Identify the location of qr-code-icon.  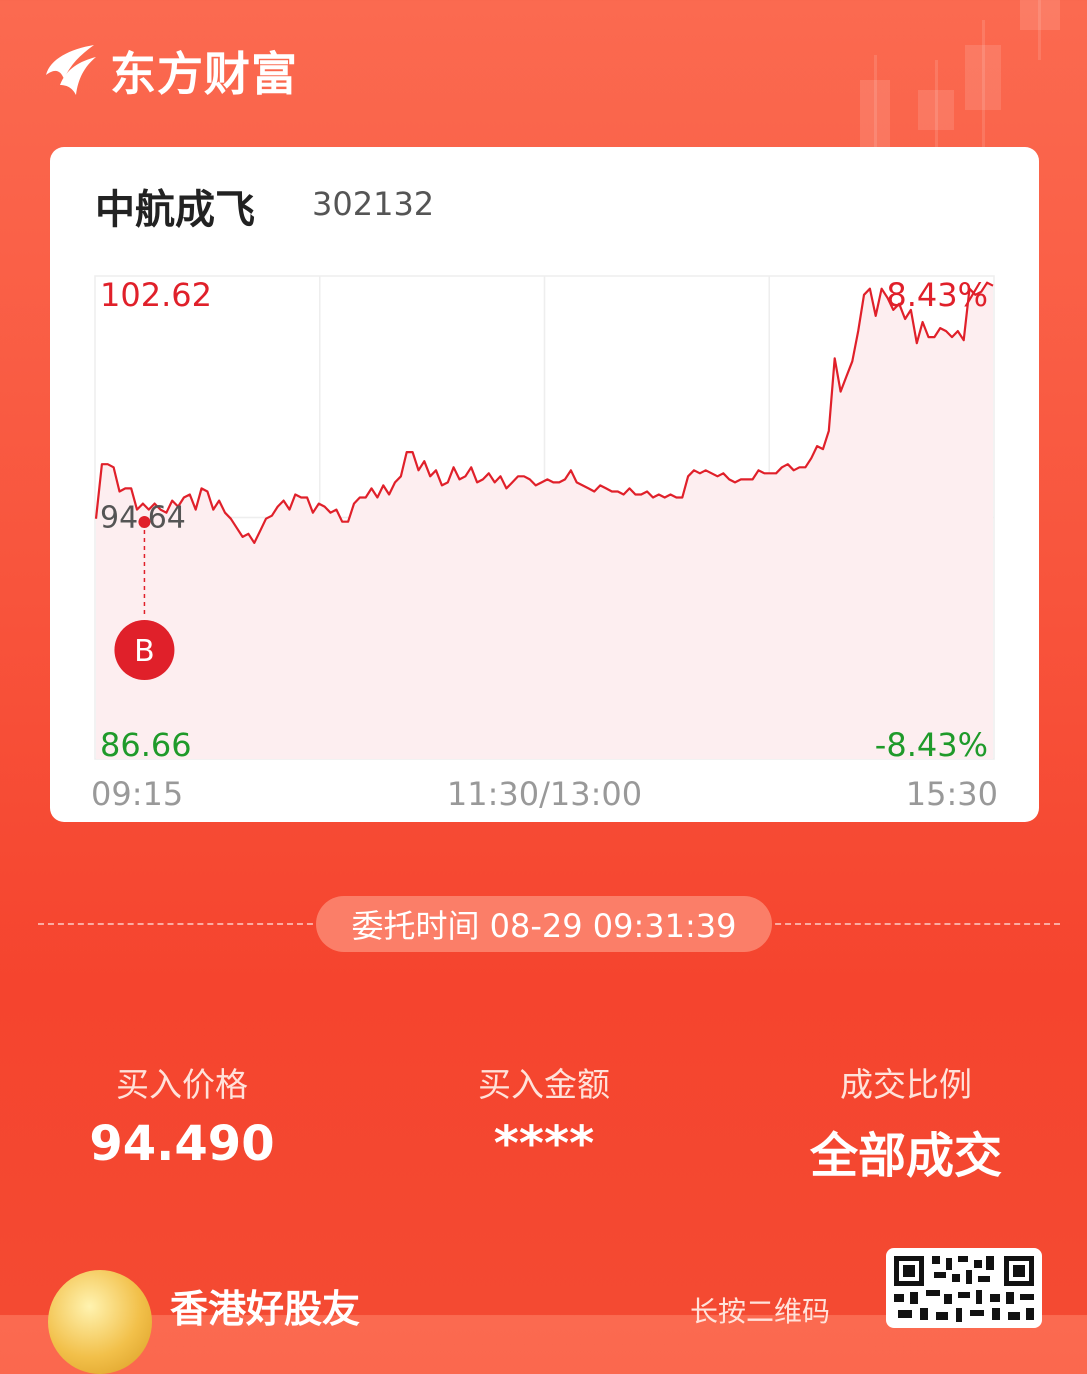
(964, 1289).